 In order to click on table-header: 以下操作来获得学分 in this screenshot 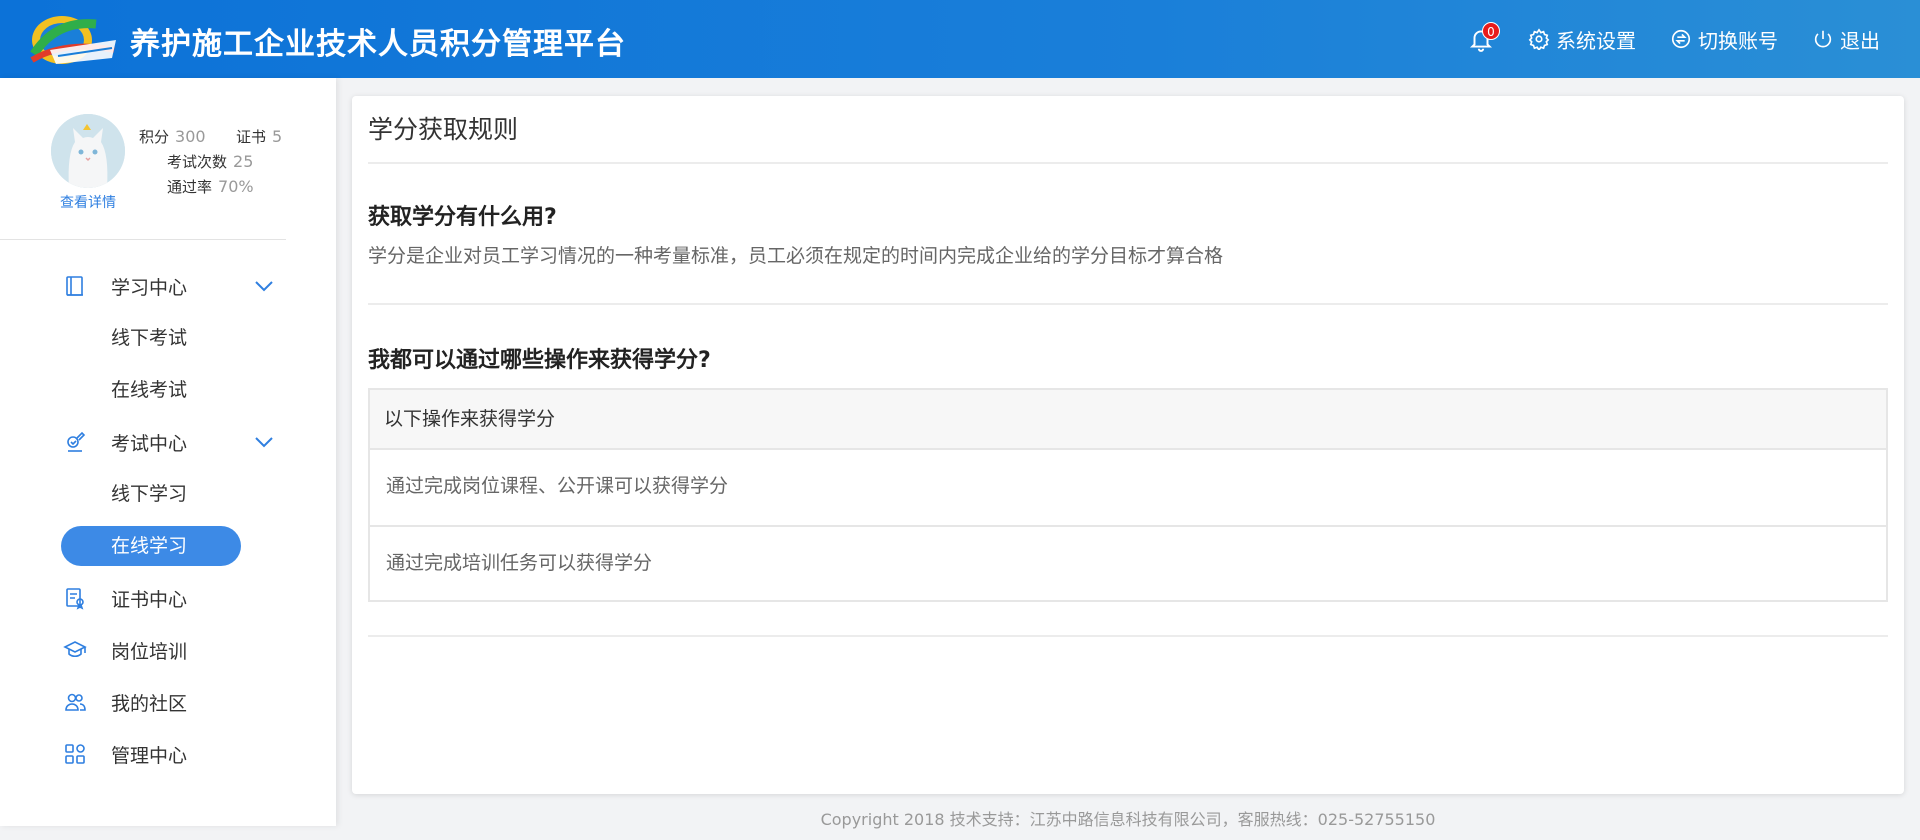, I will do `click(1128, 420)`.